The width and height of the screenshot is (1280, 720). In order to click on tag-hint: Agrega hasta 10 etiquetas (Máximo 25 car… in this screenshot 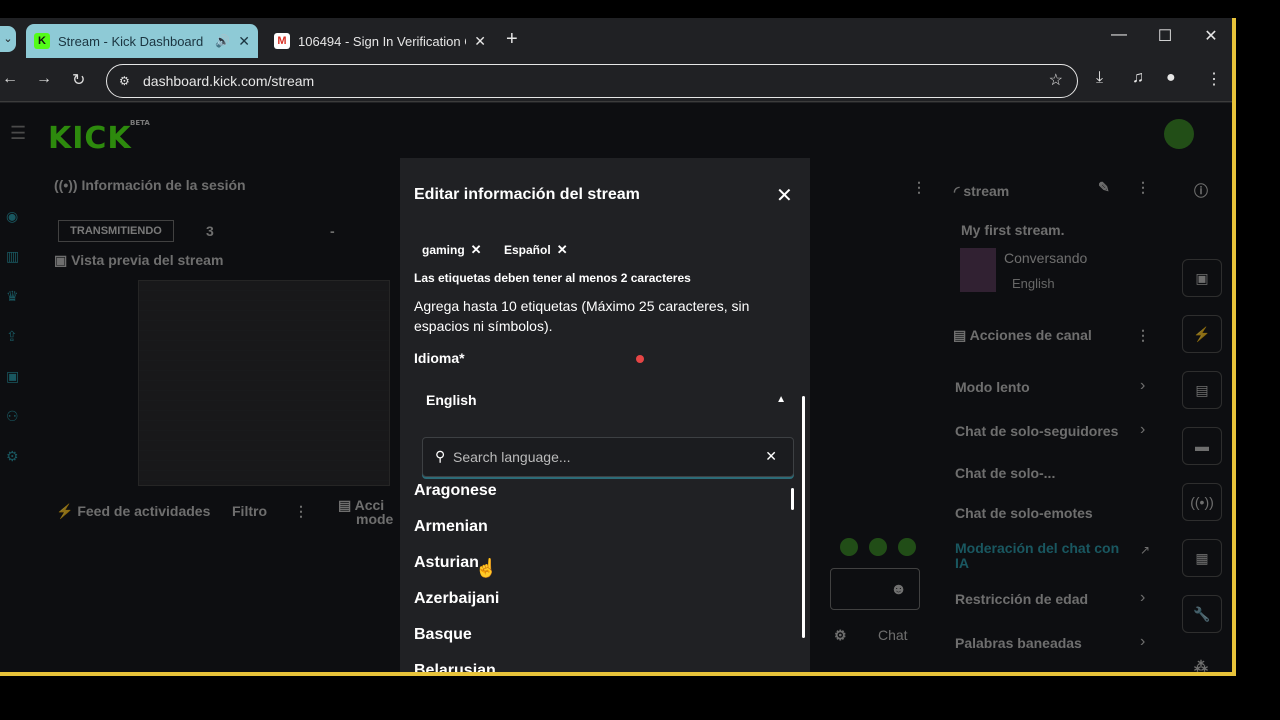, I will do `click(582, 316)`.